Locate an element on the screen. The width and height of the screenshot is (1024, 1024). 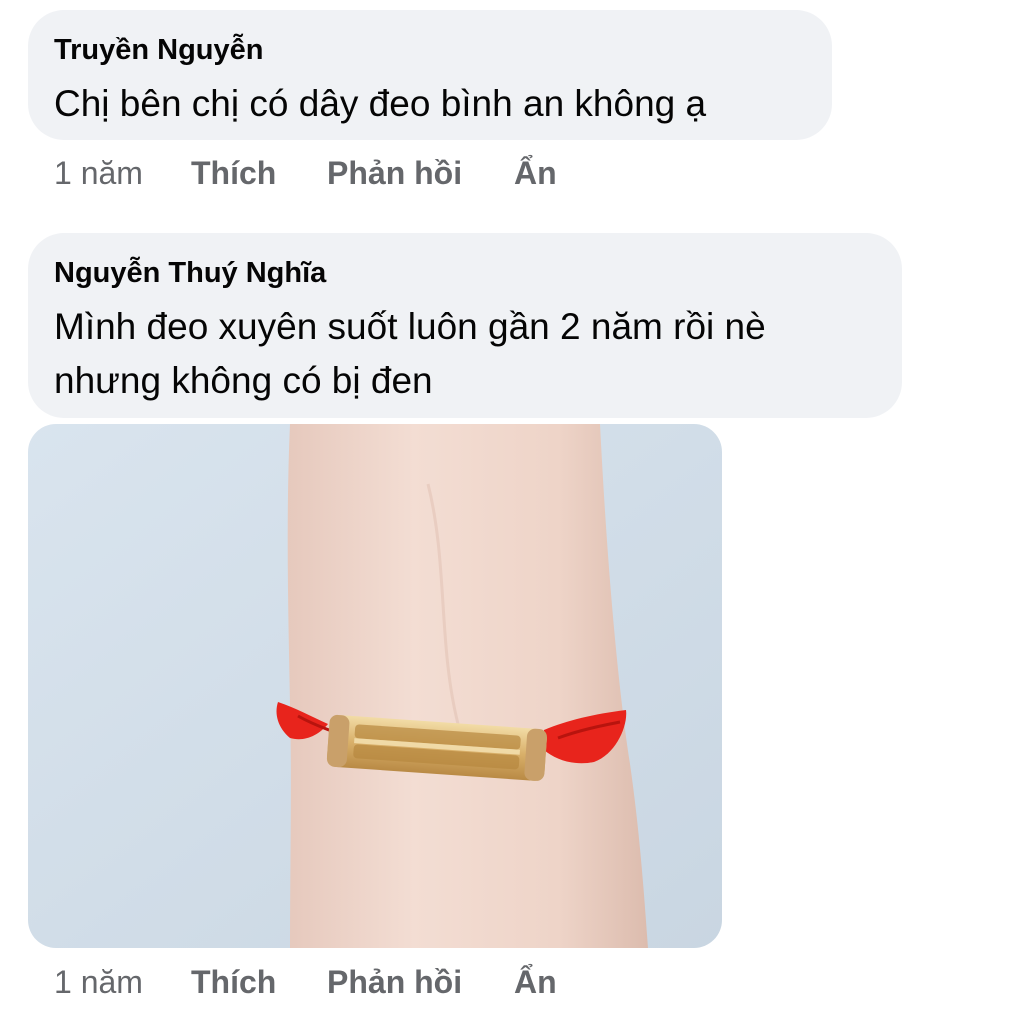
comment-text-line: Chị bên chị có dây đeo bình an không ạ is located at coordinates (380, 103).